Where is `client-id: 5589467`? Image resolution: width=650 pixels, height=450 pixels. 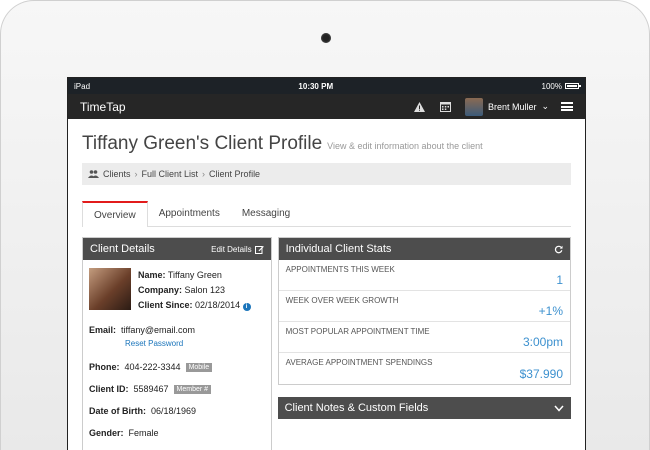
client-id: 5589467 is located at coordinates (151, 389).